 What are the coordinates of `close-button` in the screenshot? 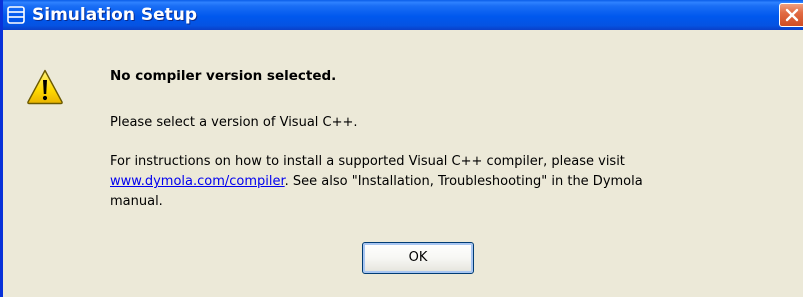 It's located at (791, 15).